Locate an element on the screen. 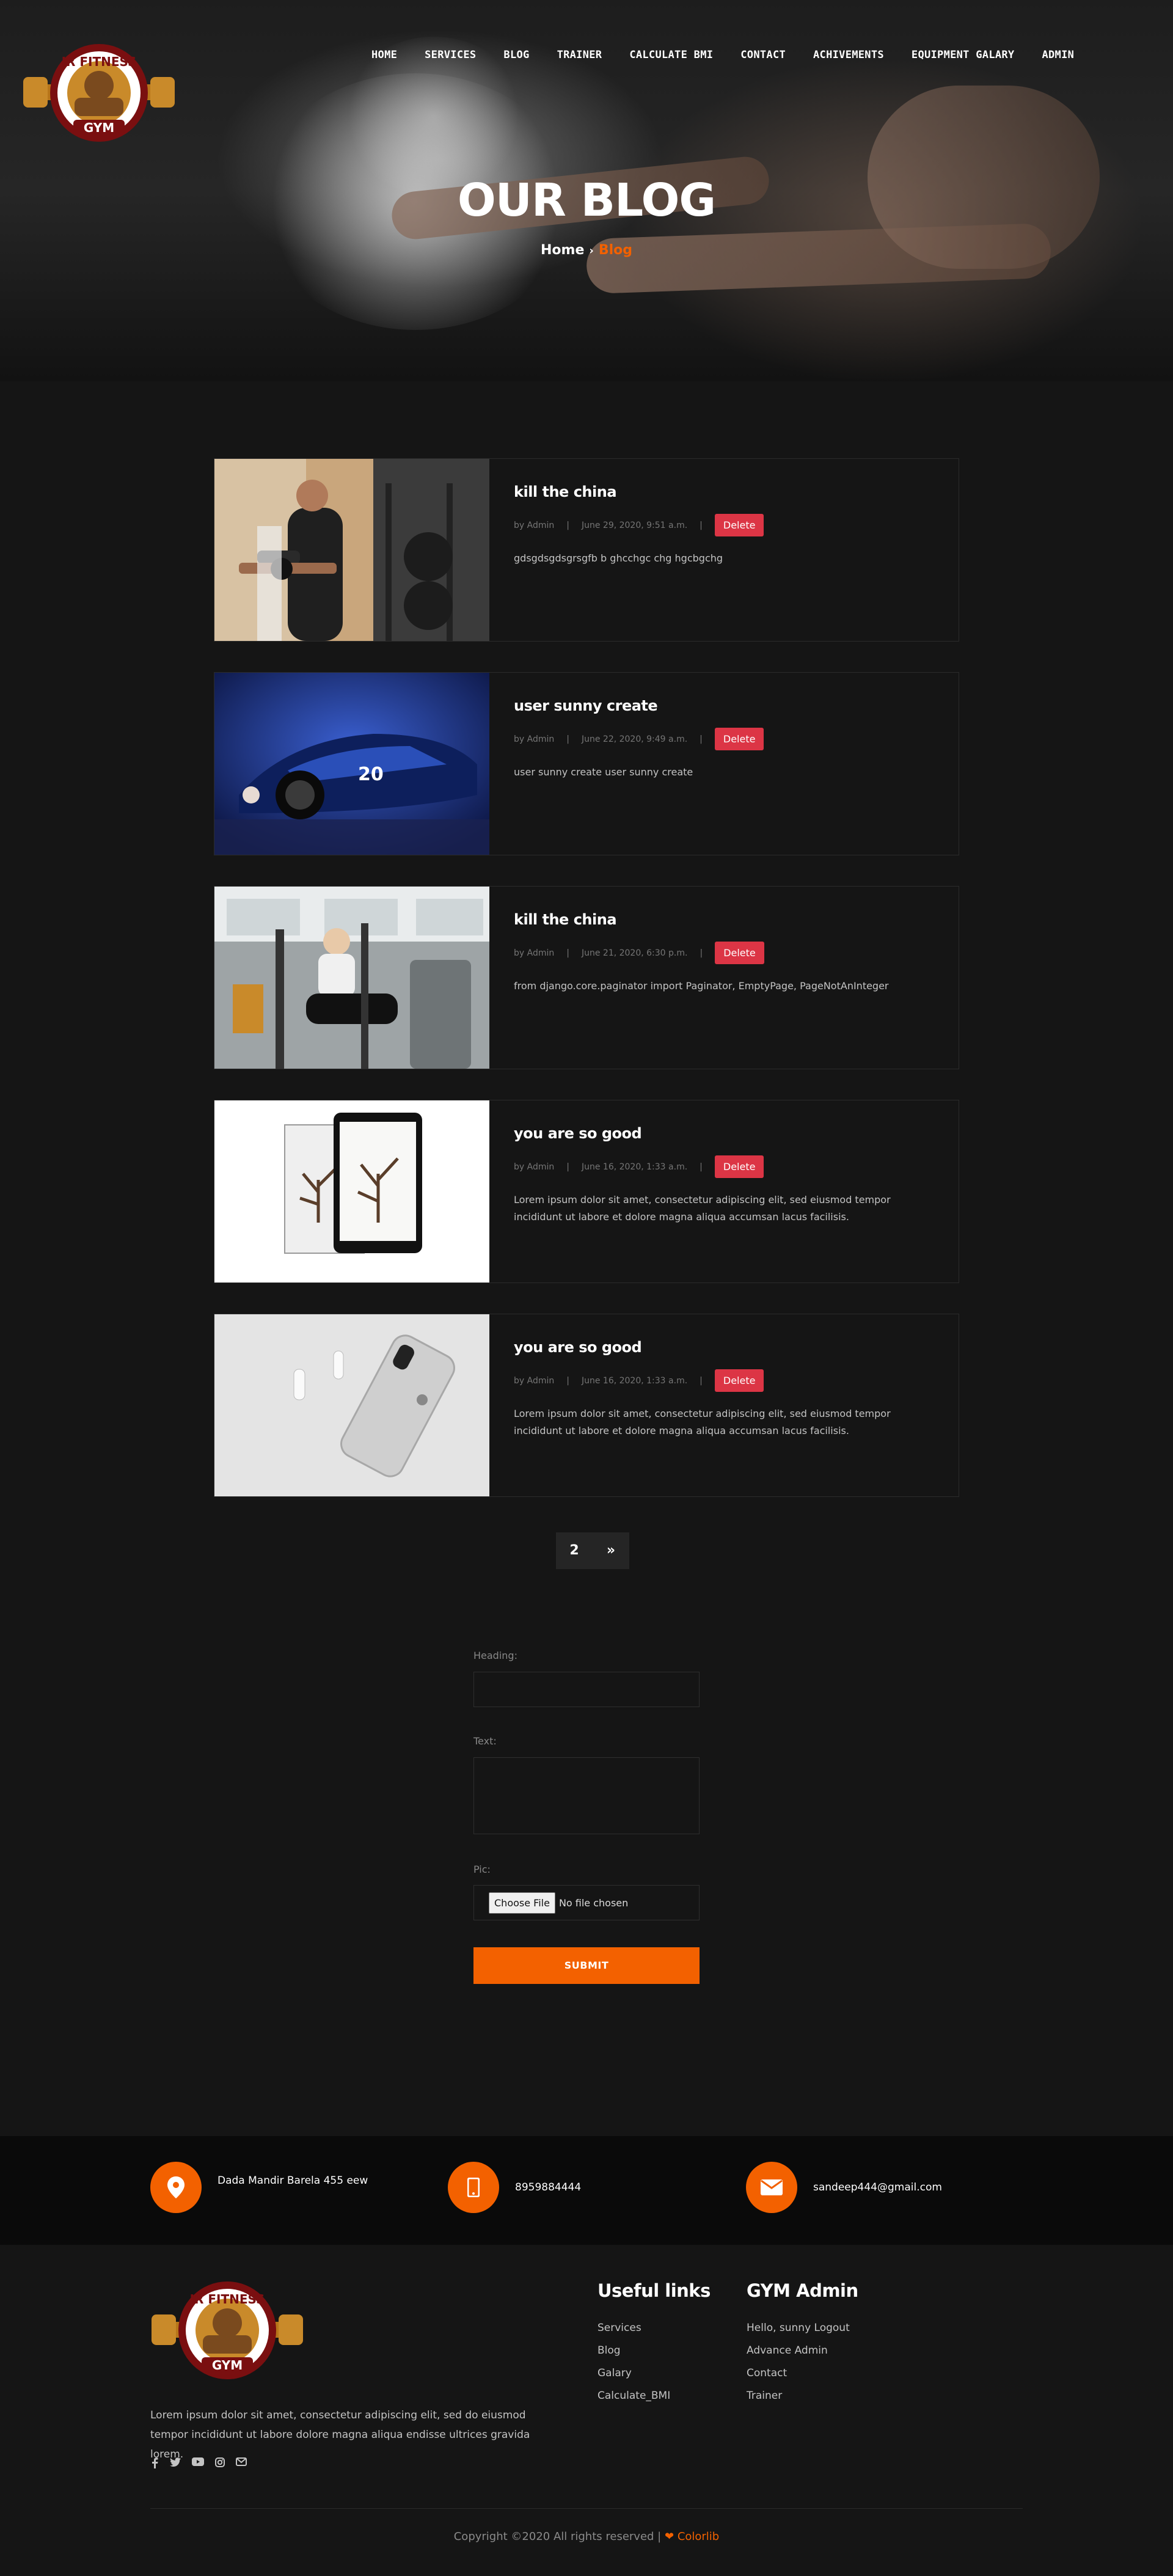 Image resolution: width=1173 pixels, height=2576 pixels. email-text: sandeep444@gmail.com is located at coordinates (877, 2187).